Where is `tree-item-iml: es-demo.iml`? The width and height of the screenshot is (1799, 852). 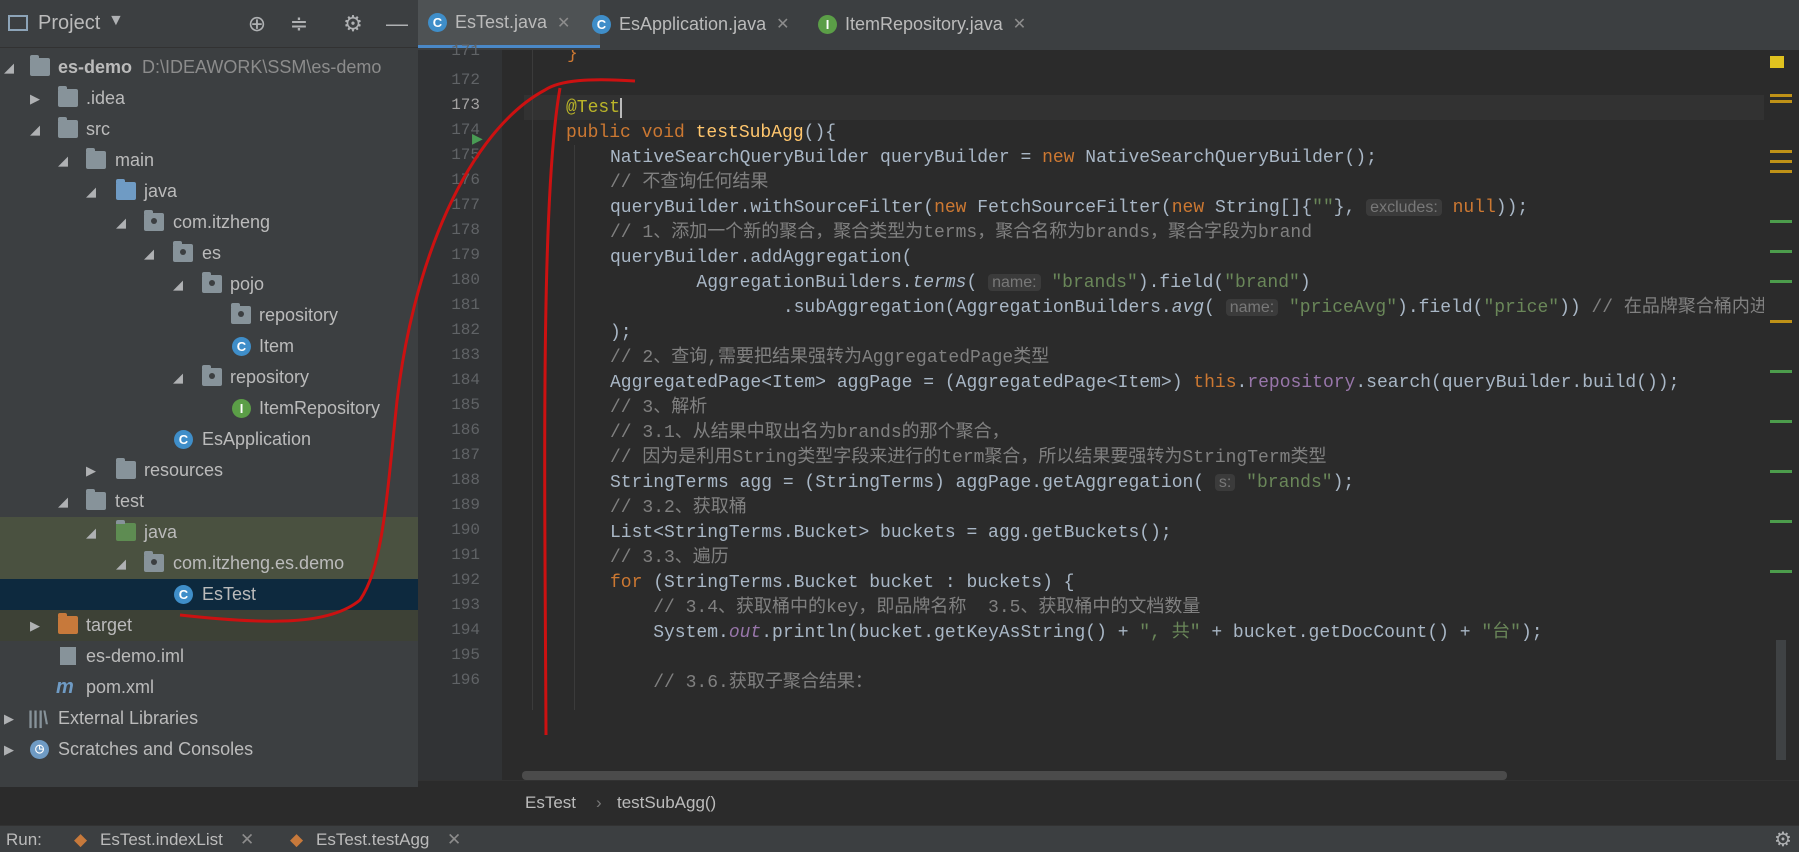
tree-item-iml: es-demo.iml is located at coordinates (209, 656).